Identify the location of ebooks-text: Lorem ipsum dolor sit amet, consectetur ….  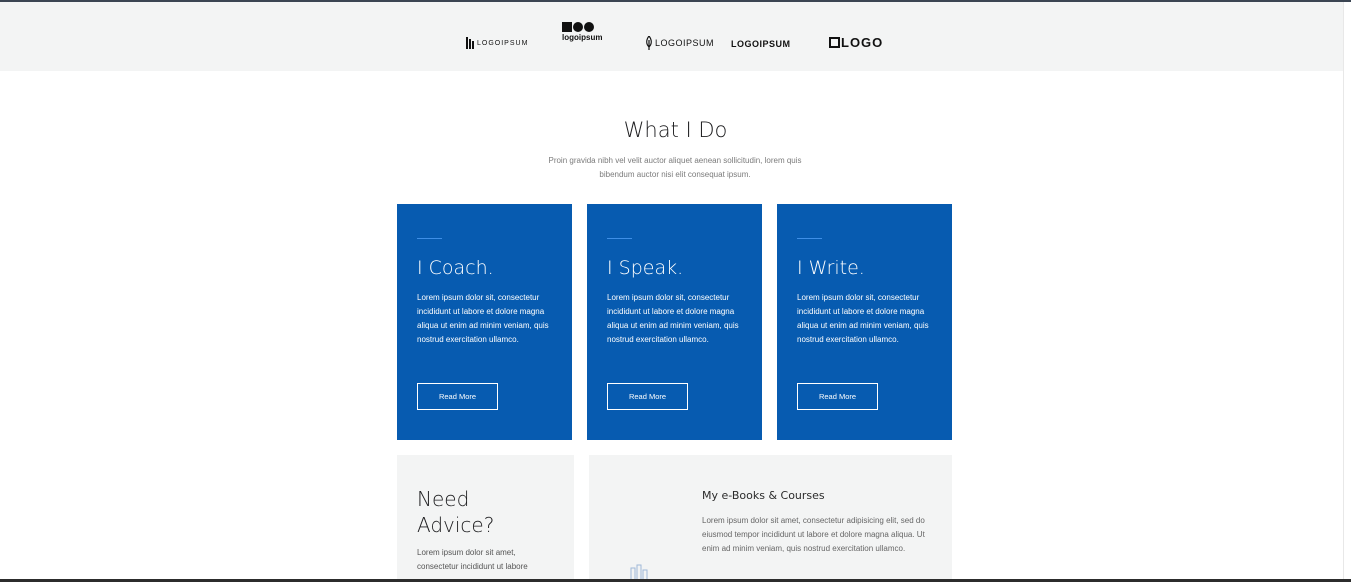
(813, 534).